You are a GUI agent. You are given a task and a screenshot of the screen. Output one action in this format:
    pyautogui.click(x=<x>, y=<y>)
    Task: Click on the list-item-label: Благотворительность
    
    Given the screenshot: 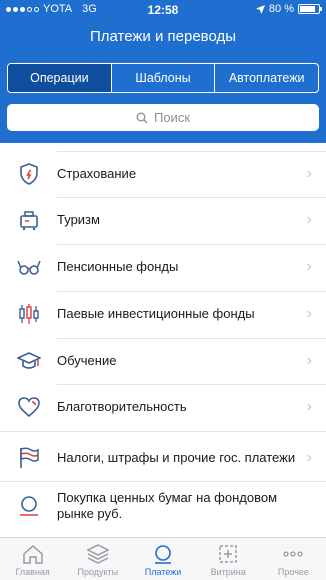 What is the action you would take?
    pyautogui.click(x=122, y=406)
    